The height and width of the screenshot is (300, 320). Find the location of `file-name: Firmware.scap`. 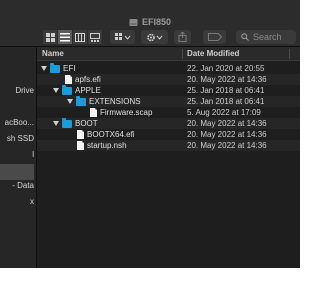

file-name: Firmware.scap is located at coordinates (126, 112).